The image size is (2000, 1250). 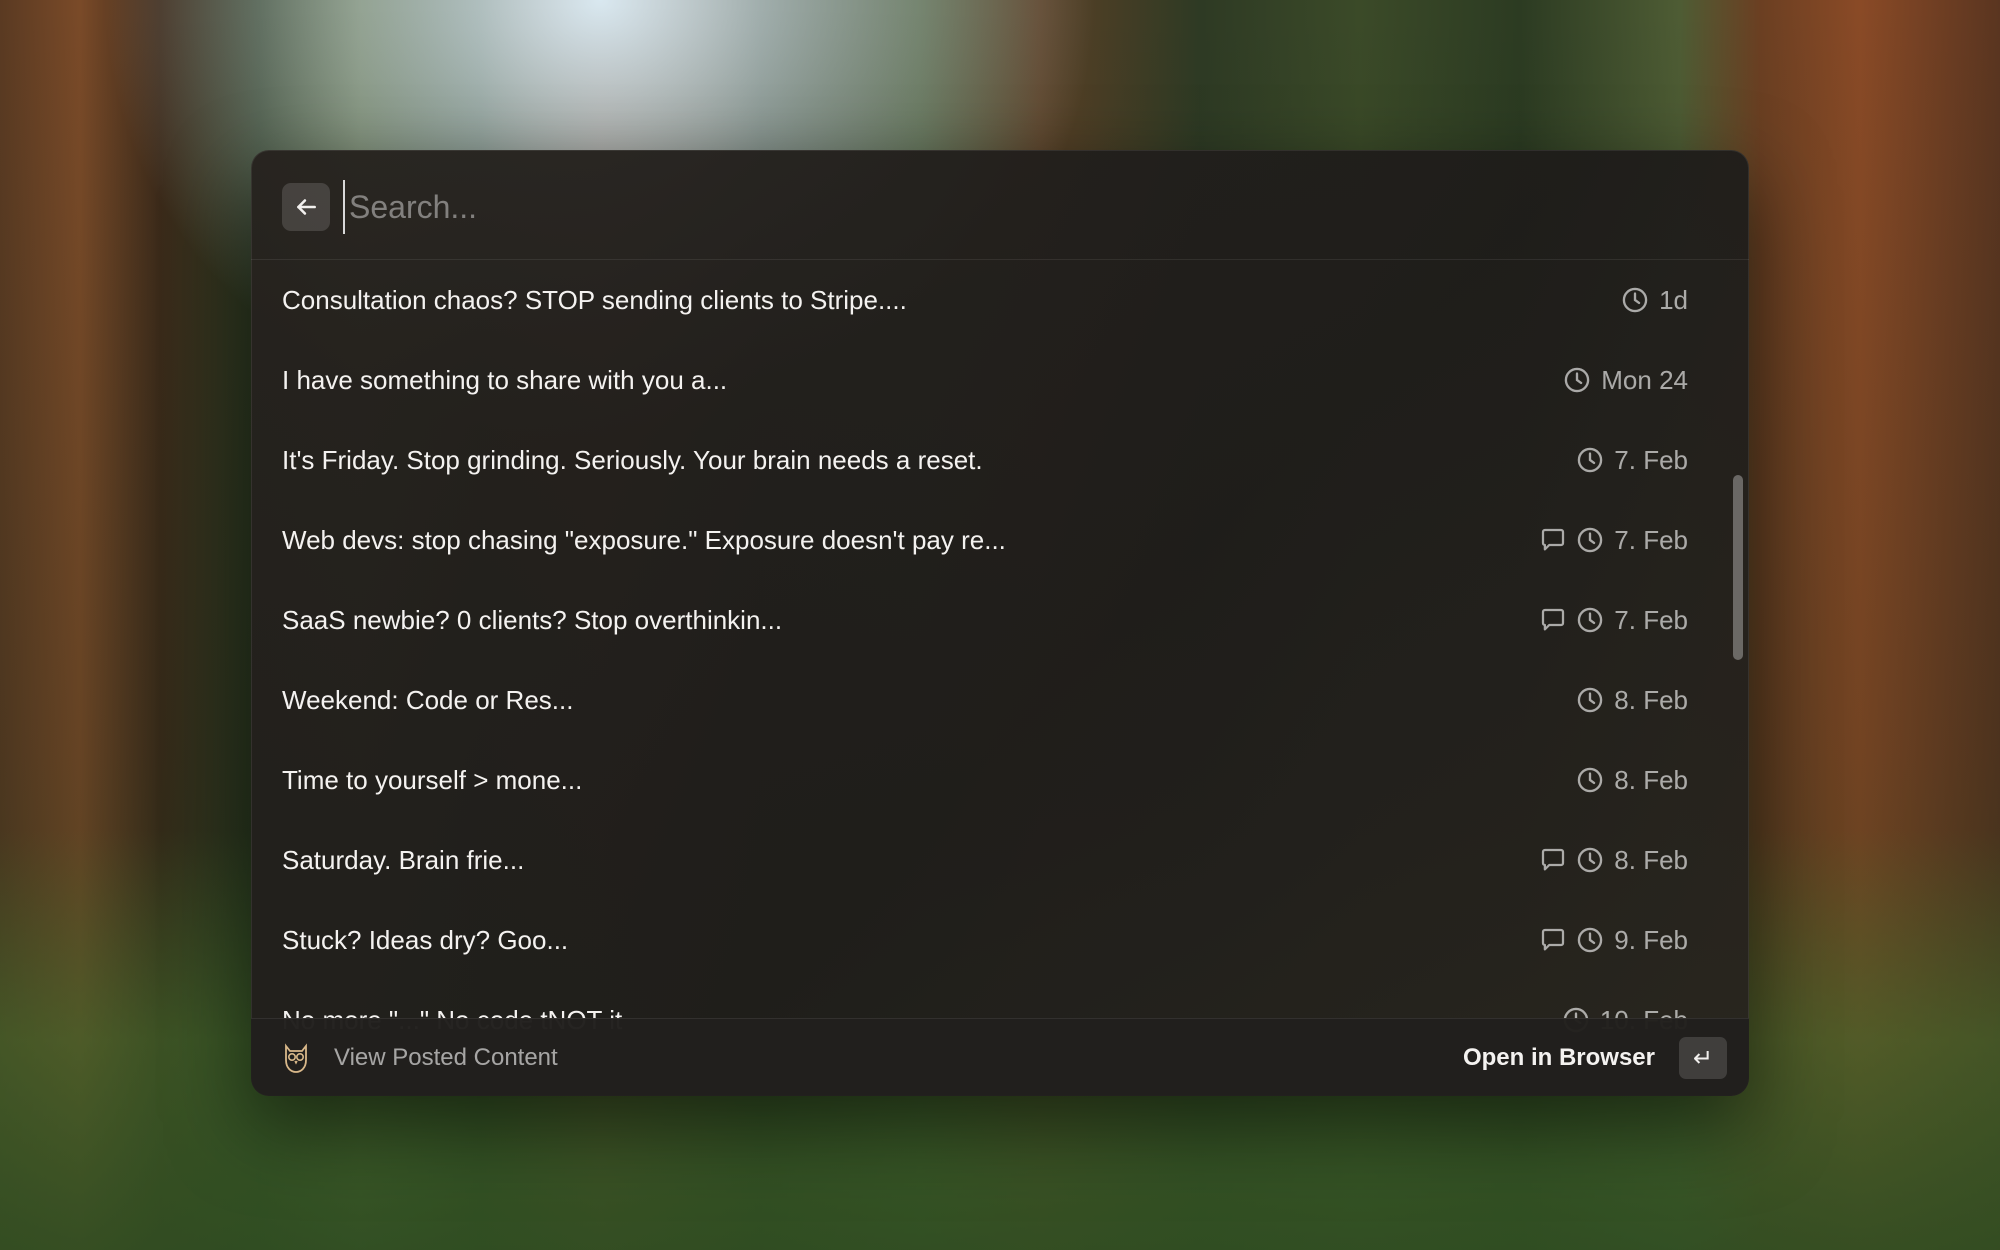 I want to click on owl-icon, so click(x=296, y=1058).